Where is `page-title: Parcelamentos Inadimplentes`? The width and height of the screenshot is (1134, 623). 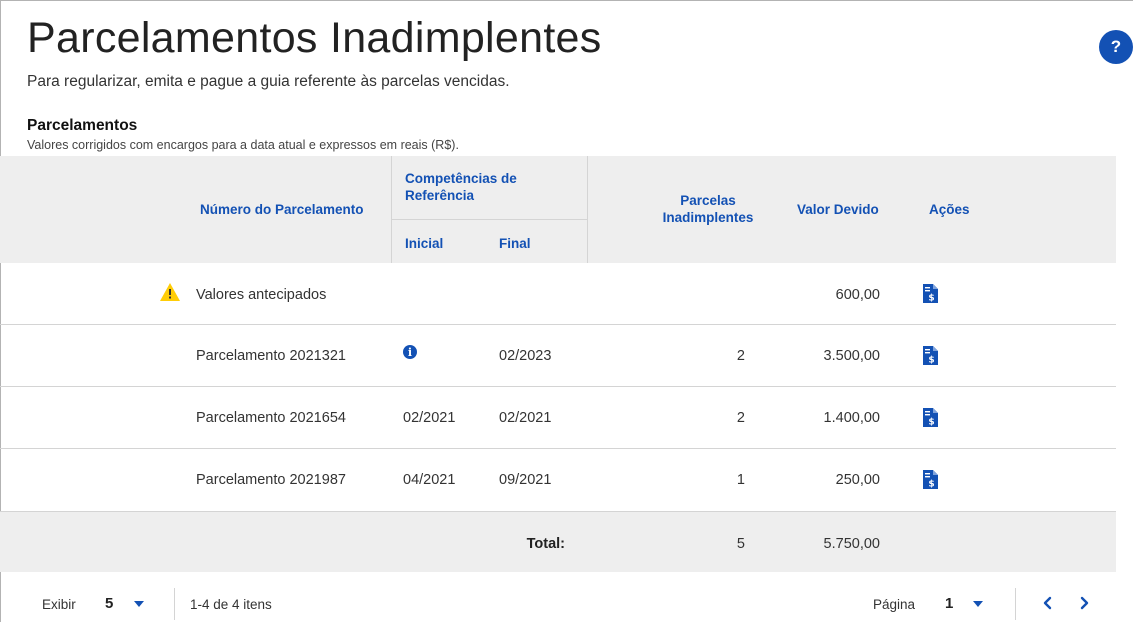 page-title: Parcelamentos Inadimplentes is located at coordinates (314, 38).